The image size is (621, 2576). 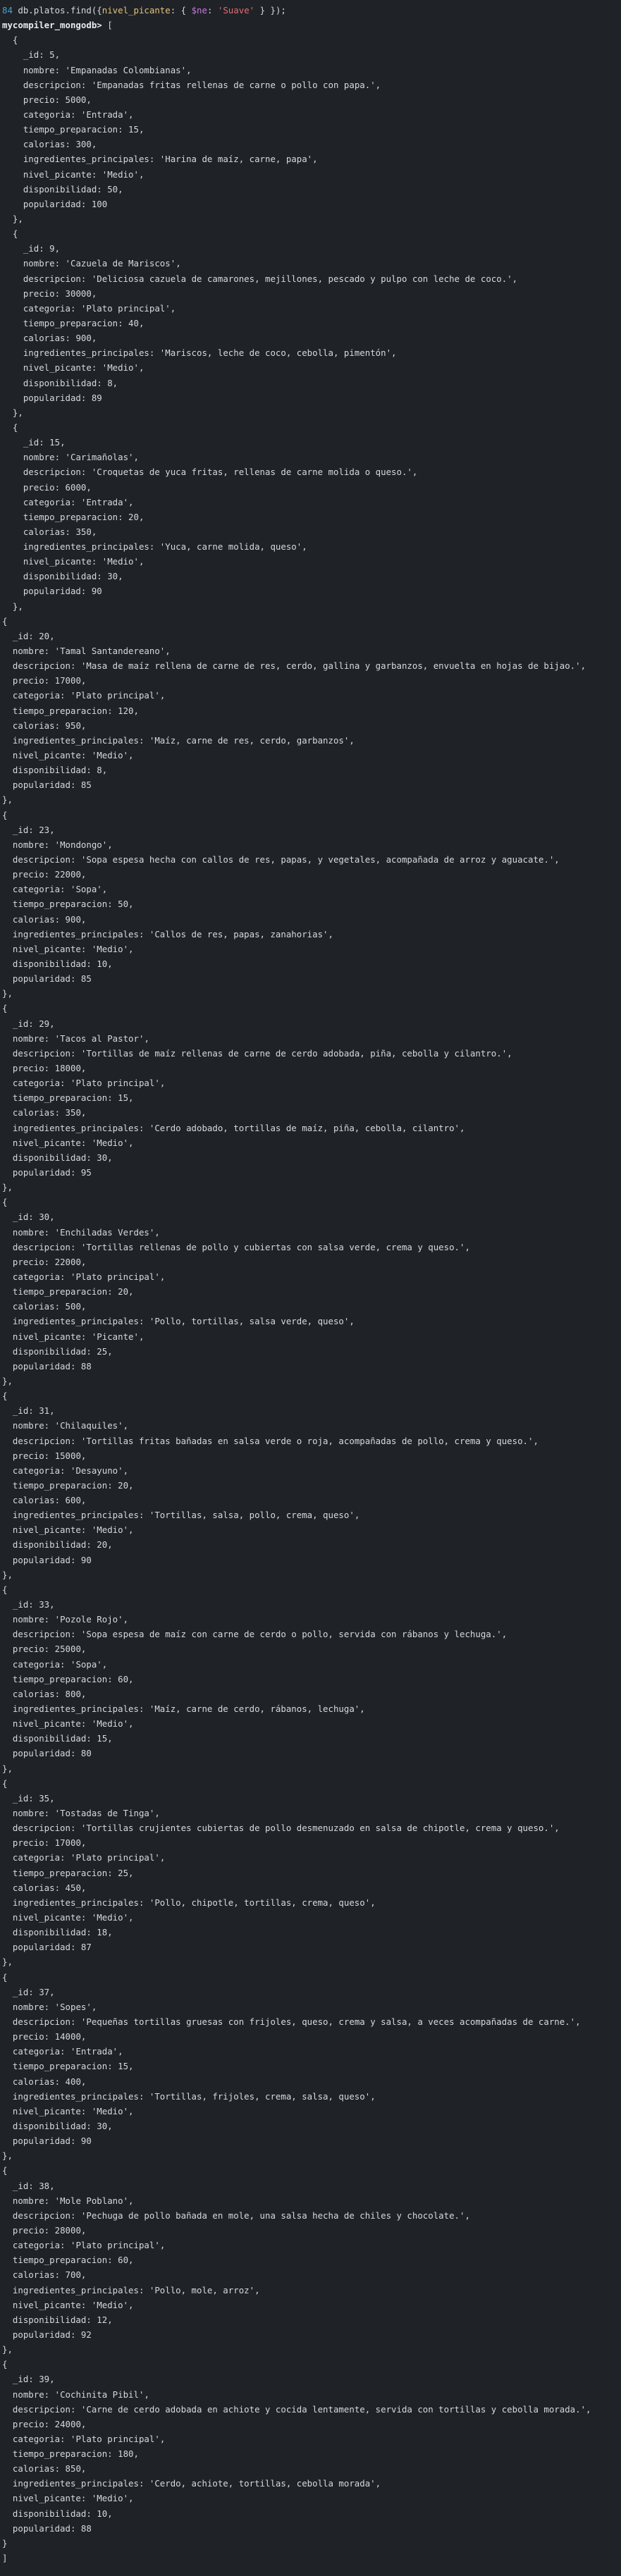 What do you see at coordinates (103, 2319) in the screenshot?
I see `field-value: 12` at bounding box center [103, 2319].